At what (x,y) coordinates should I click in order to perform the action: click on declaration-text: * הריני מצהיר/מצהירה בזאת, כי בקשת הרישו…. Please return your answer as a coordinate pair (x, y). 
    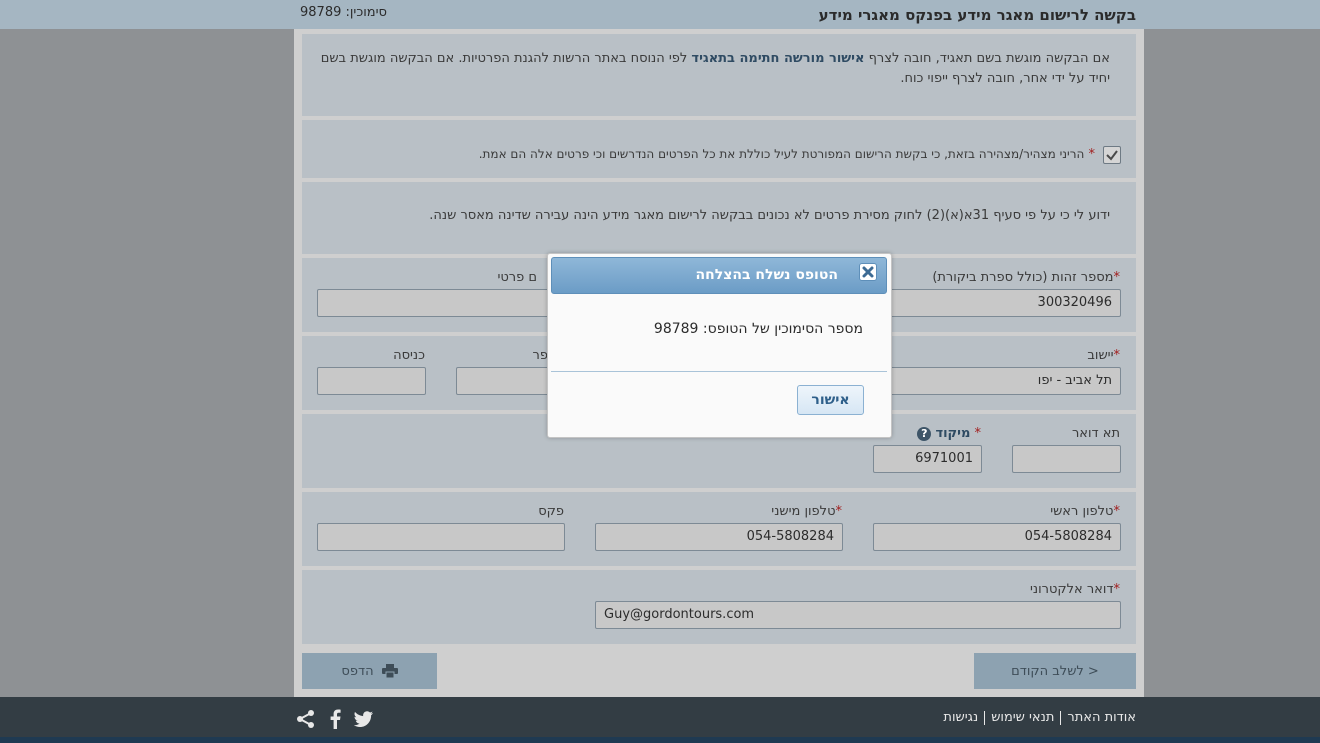
    Looking at the image, I should click on (787, 154).